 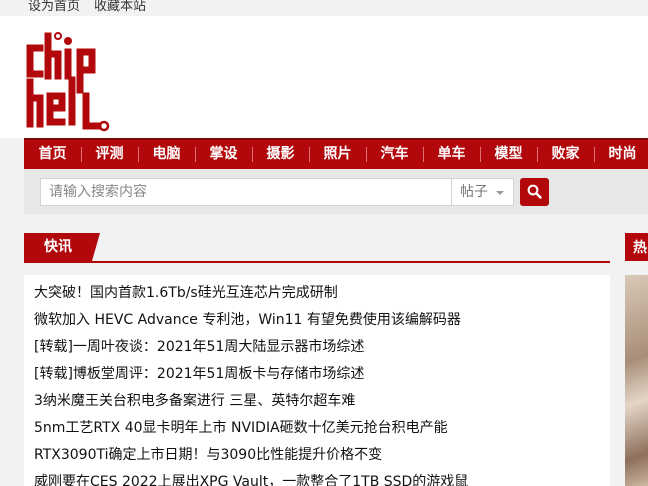 I want to click on nav-item-photography: 摄影, so click(x=280, y=154).